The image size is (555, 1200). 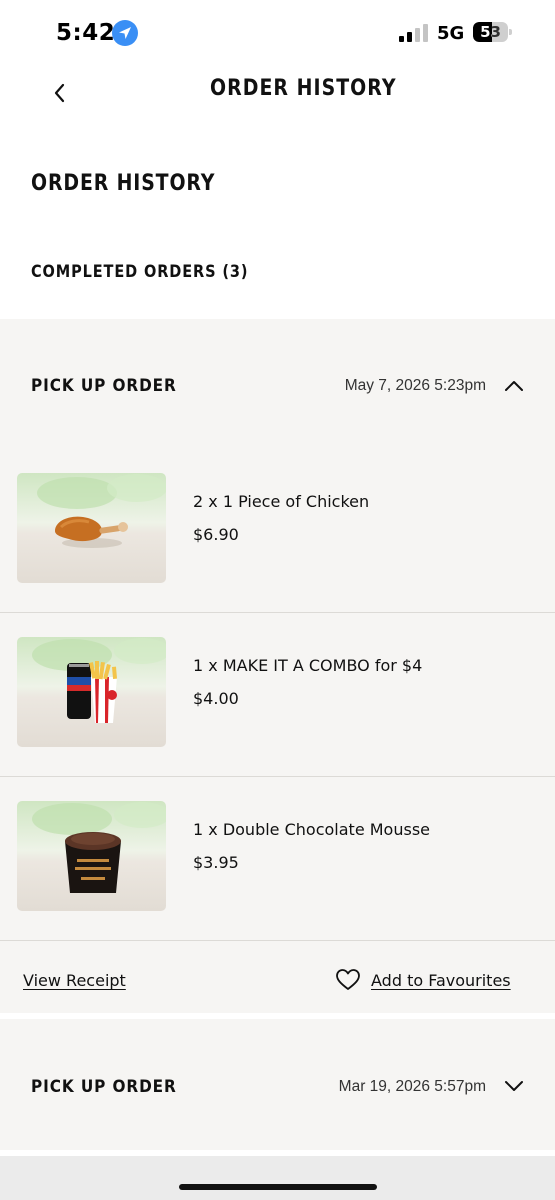 What do you see at coordinates (303, 88) in the screenshot?
I see `header-title: ORDER HISTORY` at bounding box center [303, 88].